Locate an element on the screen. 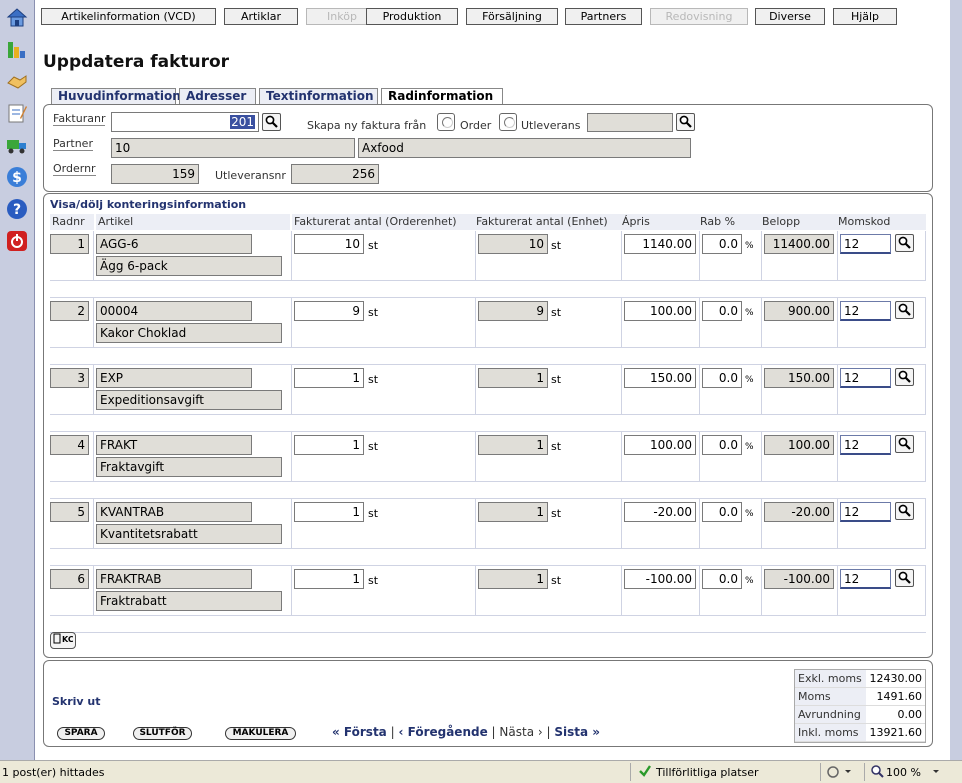 Image resolution: width=962 pixels, height=783 pixels. row-amount-field: 900.00 is located at coordinates (799, 311).